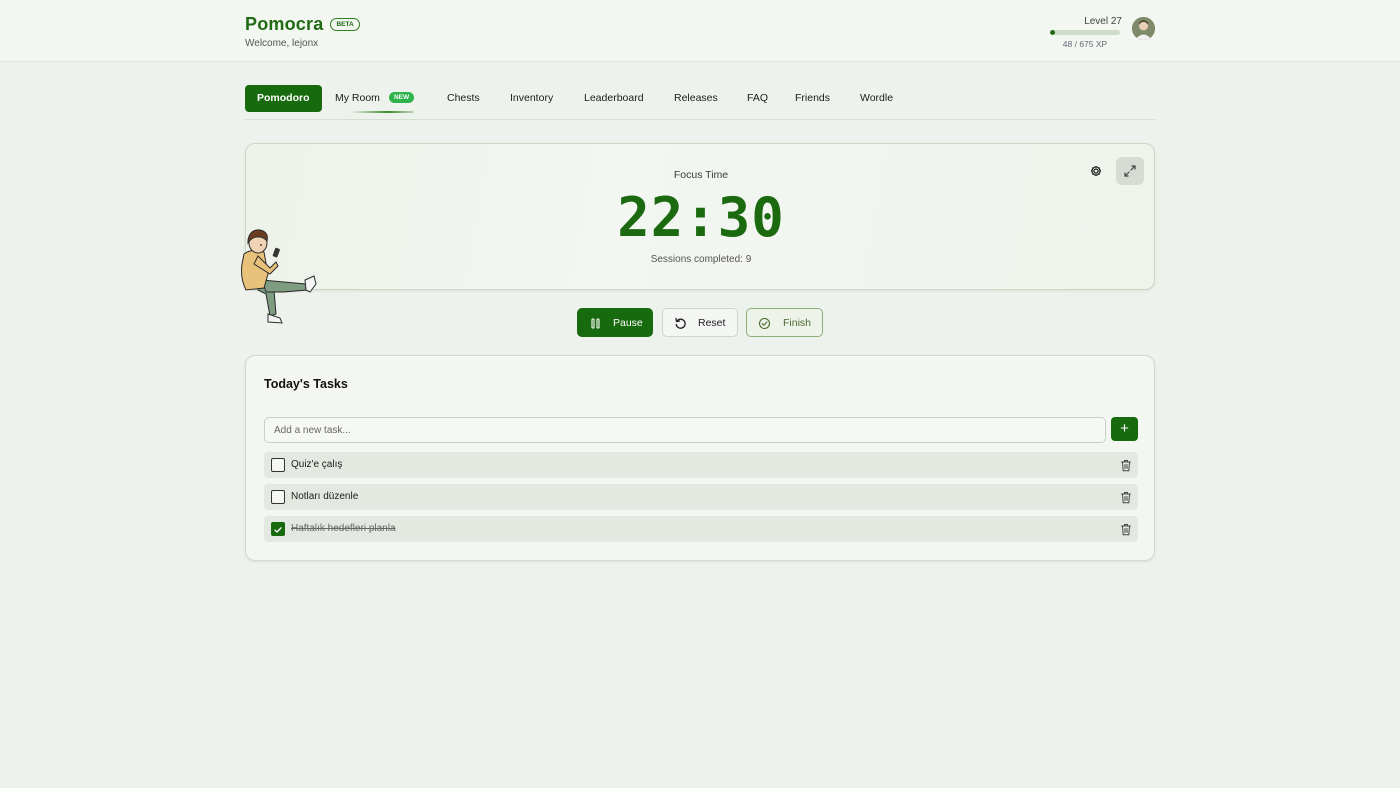 The height and width of the screenshot is (788, 1400). I want to click on fullscreen-button, so click(1130, 171).